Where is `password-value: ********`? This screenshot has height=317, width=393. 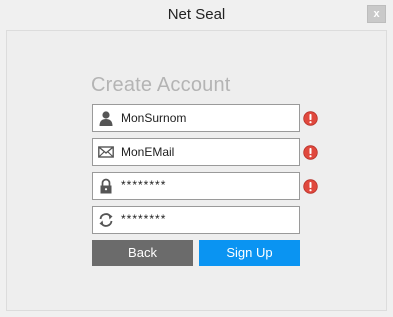
password-value: ******** is located at coordinates (144, 185).